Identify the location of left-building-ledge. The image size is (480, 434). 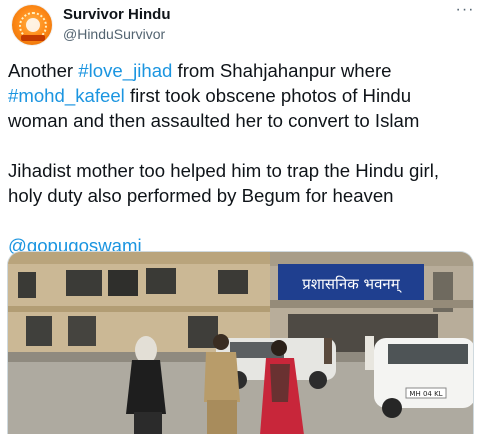
(139, 309).